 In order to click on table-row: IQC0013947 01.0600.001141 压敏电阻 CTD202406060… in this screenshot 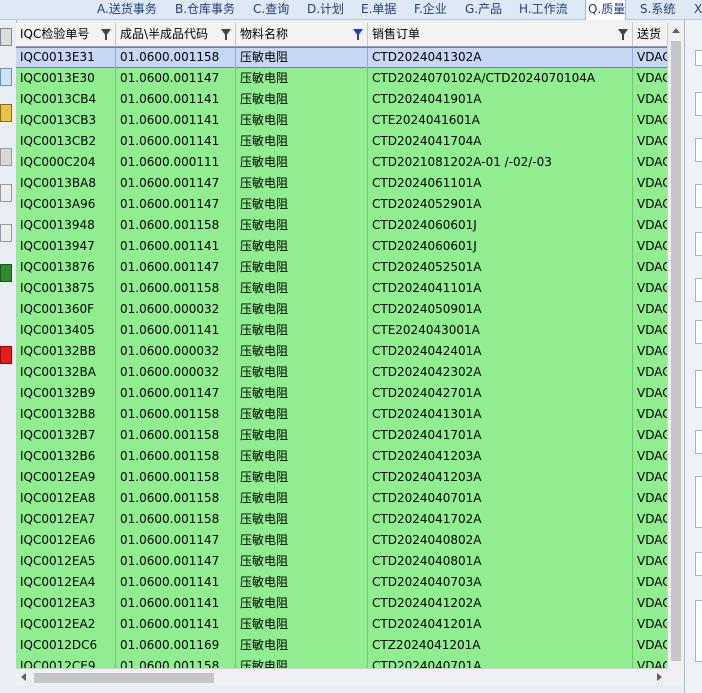, I will do `click(341, 246)`.